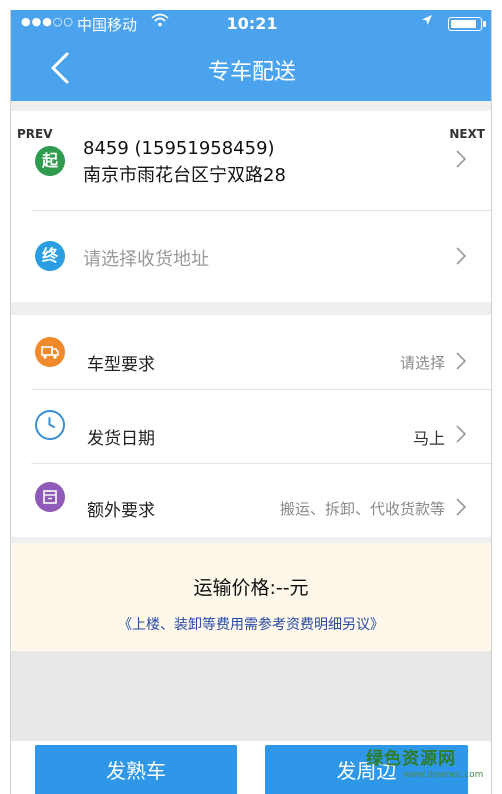 This screenshot has width=502, height=794. I want to click on start-contact: 8459 (15951958459), so click(179, 148).